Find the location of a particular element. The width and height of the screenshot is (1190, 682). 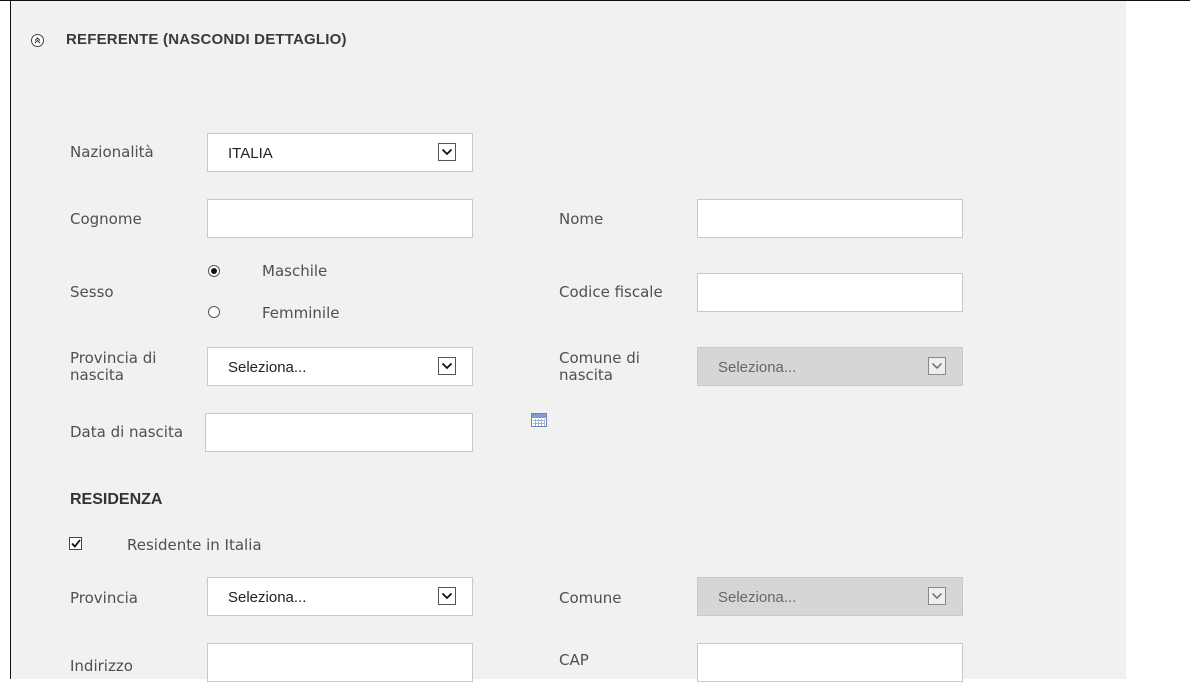

radio-femminile is located at coordinates (214, 312).